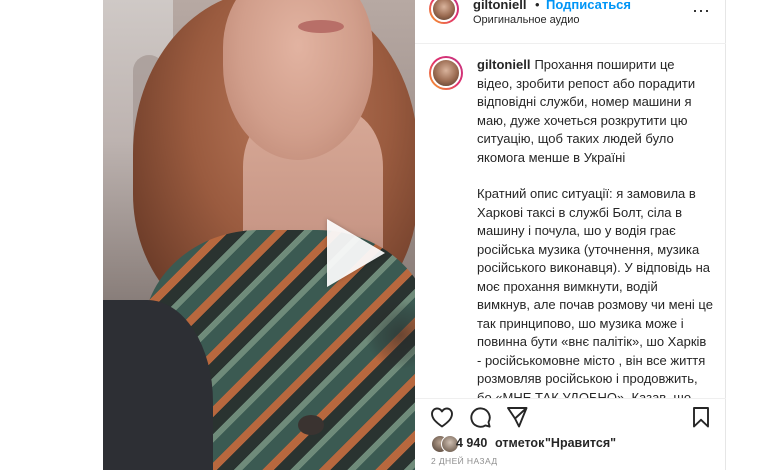 Image resolution: width=780 pixels, height=470 pixels. What do you see at coordinates (480, 417) in the screenshot?
I see `comment-icon` at bounding box center [480, 417].